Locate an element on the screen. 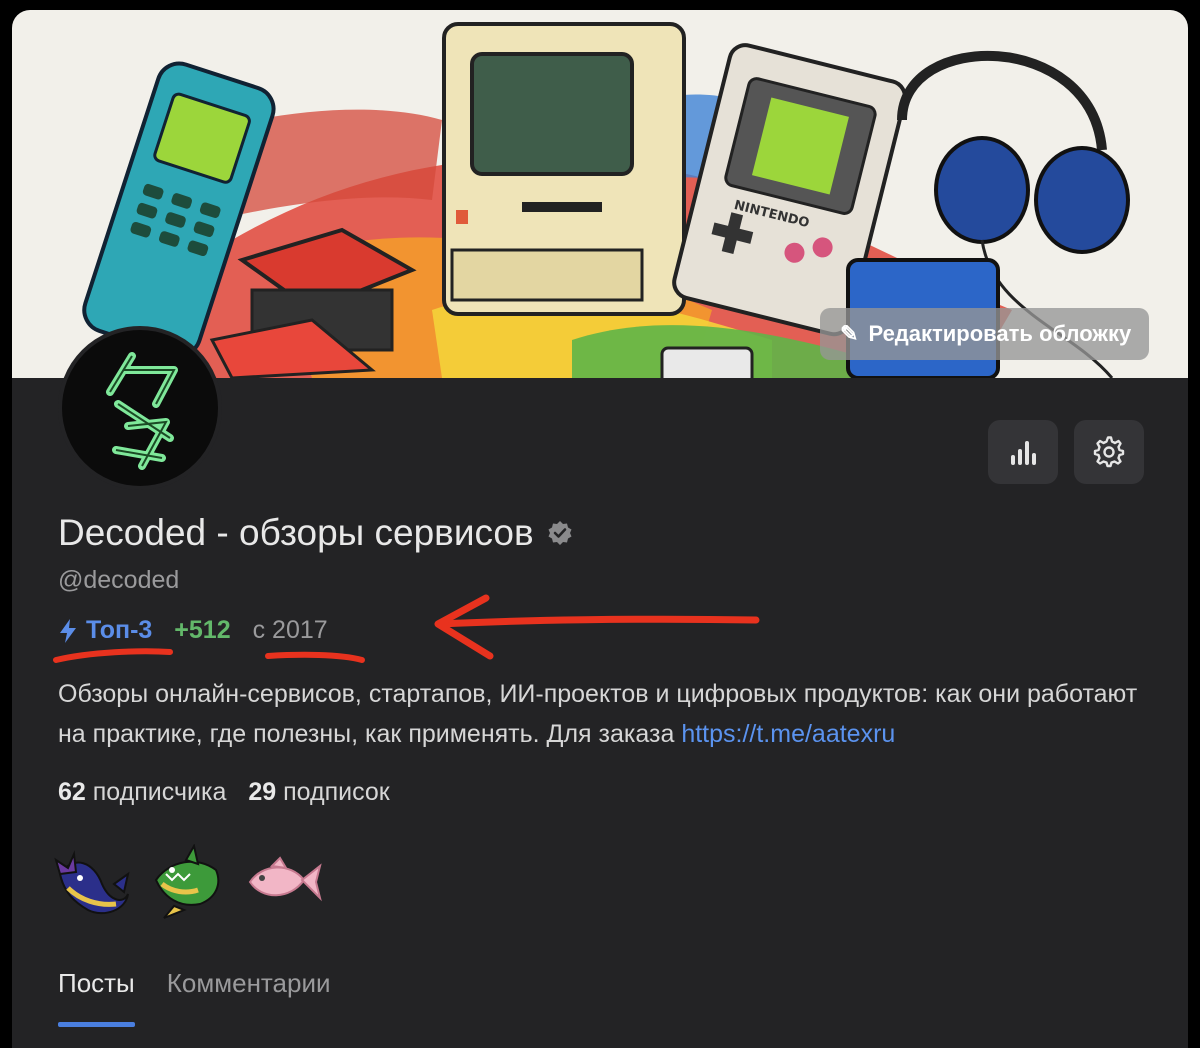 This screenshot has width=1200, height=1048. achievement-badges is located at coordinates (189, 882).